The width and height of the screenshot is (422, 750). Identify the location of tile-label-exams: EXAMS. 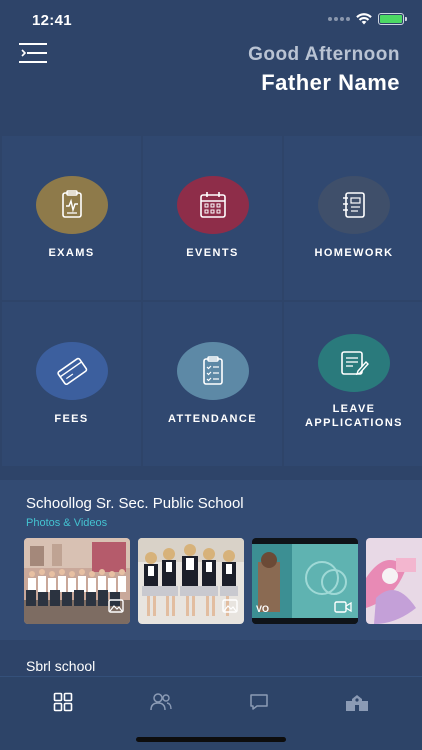
(71, 253).